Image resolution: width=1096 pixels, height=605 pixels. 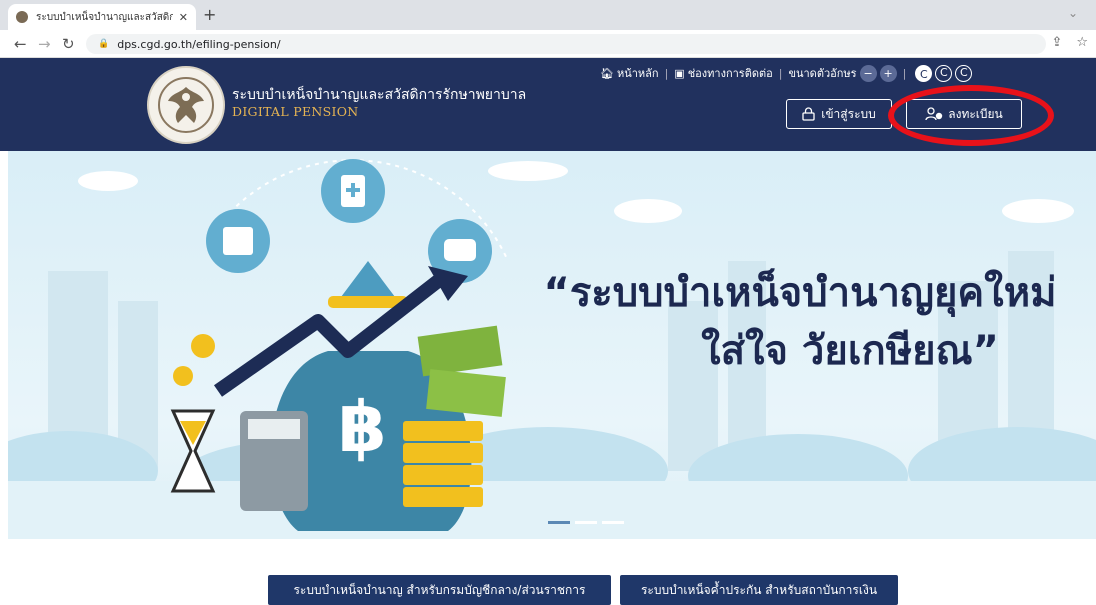 What do you see at coordinates (679, 73) in the screenshot?
I see `contact-card-icon: ▣` at bounding box center [679, 73].